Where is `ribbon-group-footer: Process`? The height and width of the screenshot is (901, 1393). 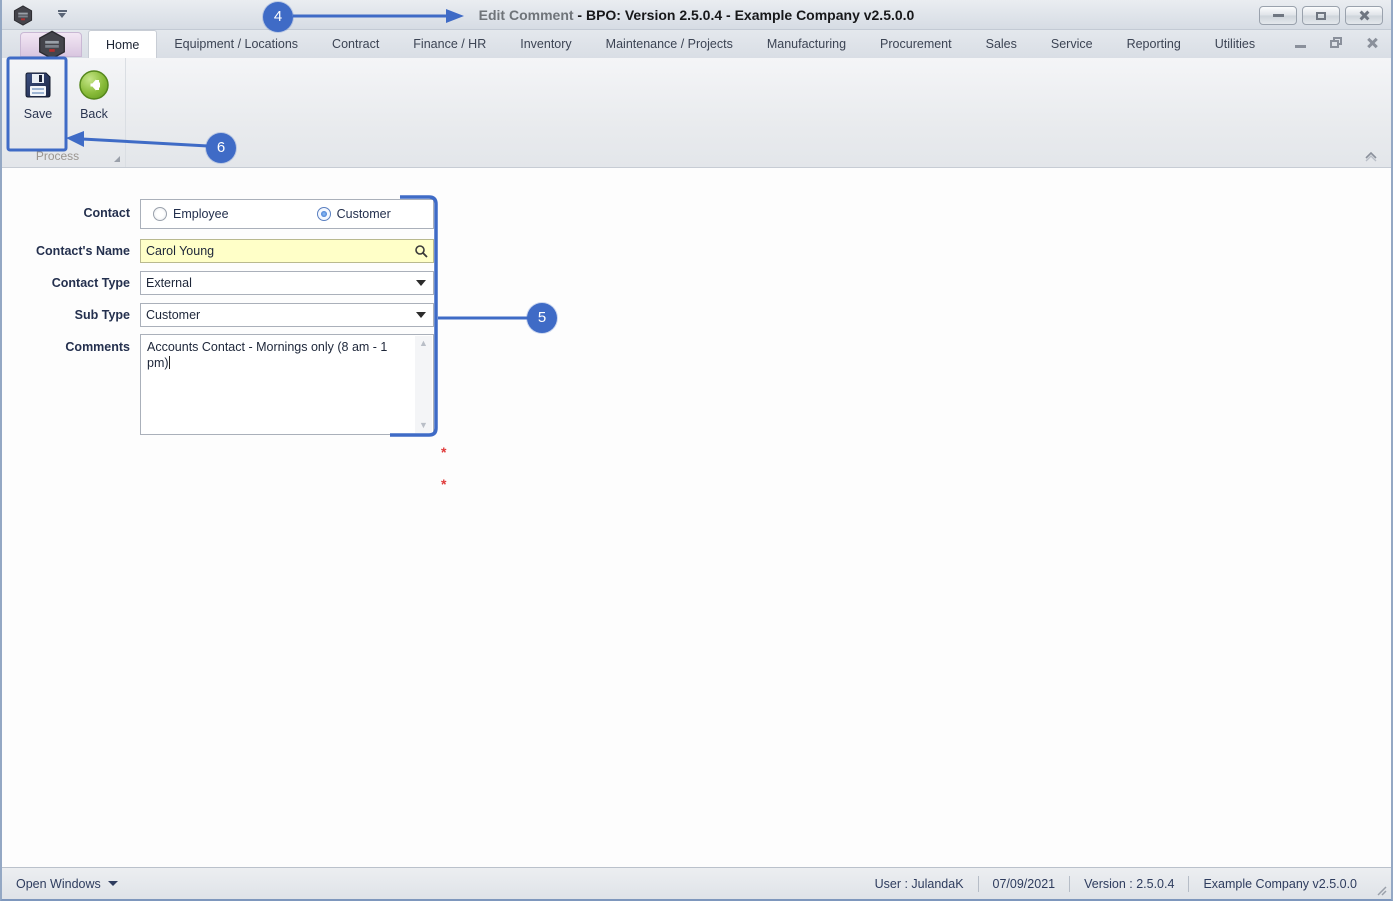
ribbon-group-footer: Process is located at coordinates (64, 157).